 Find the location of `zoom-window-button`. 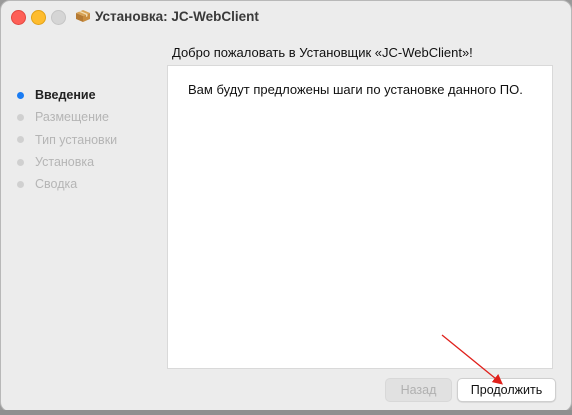

zoom-window-button is located at coordinates (58, 17).